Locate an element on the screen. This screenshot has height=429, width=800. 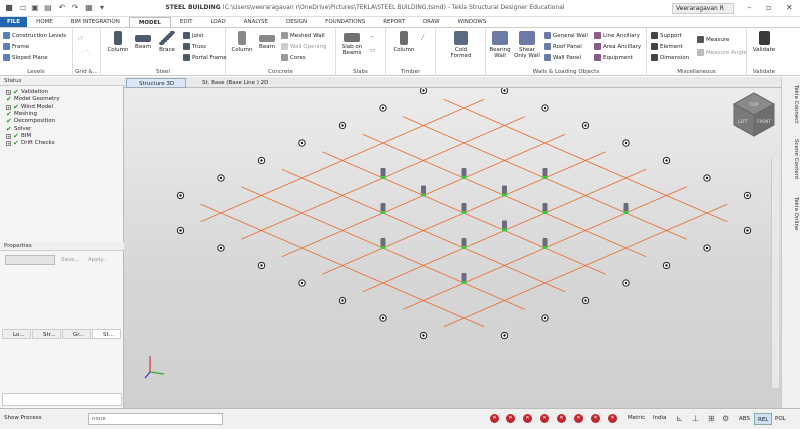
menu-foundations: FOUNDATIONS is located at coordinates (345, 22).